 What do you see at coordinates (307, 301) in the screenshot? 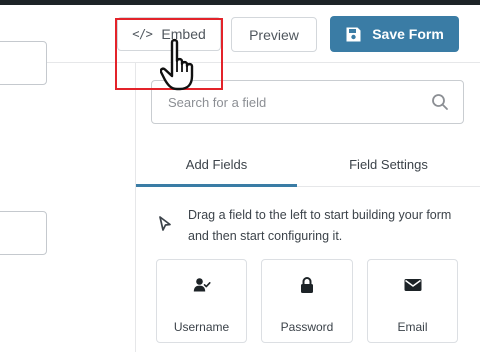
I see `field-card-password: Password` at bounding box center [307, 301].